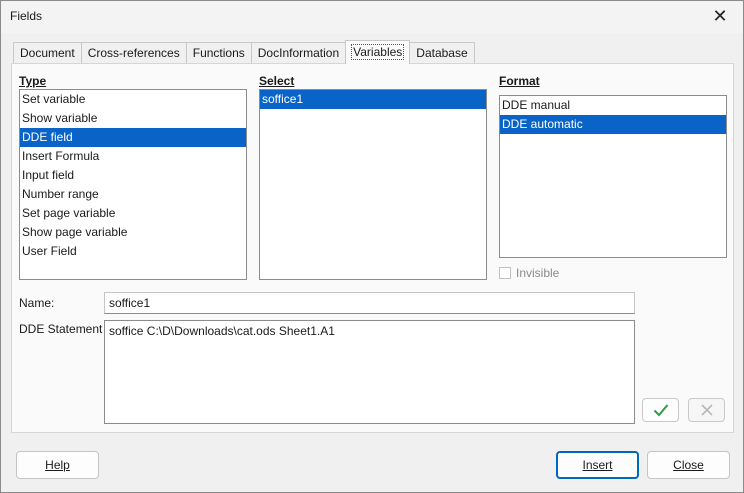 This screenshot has width=744, height=493. What do you see at coordinates (133, 232) in the screenshot?
I see `list-item: Show page variable` at bounding box center [133, 232].